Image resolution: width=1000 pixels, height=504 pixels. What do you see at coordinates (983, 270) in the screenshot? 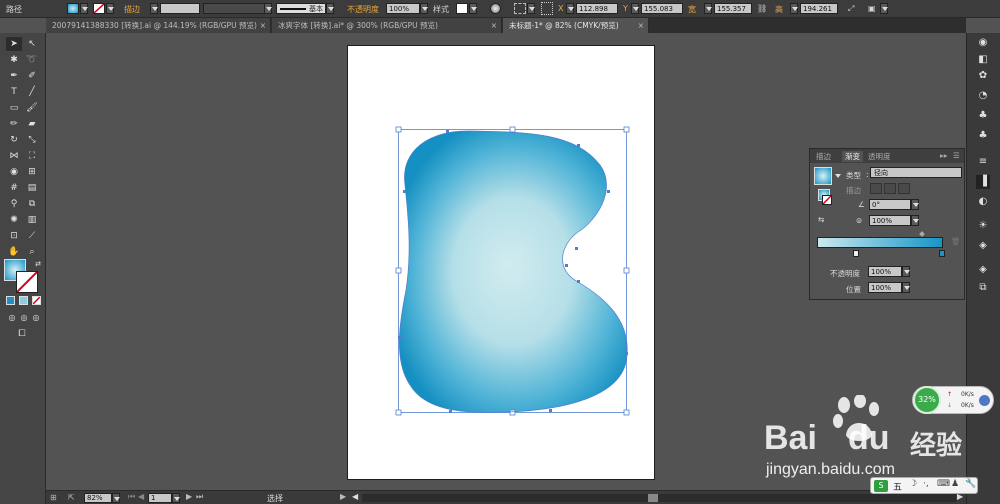
I see `layers-icon: ◈` at bounding box center [983, 270].